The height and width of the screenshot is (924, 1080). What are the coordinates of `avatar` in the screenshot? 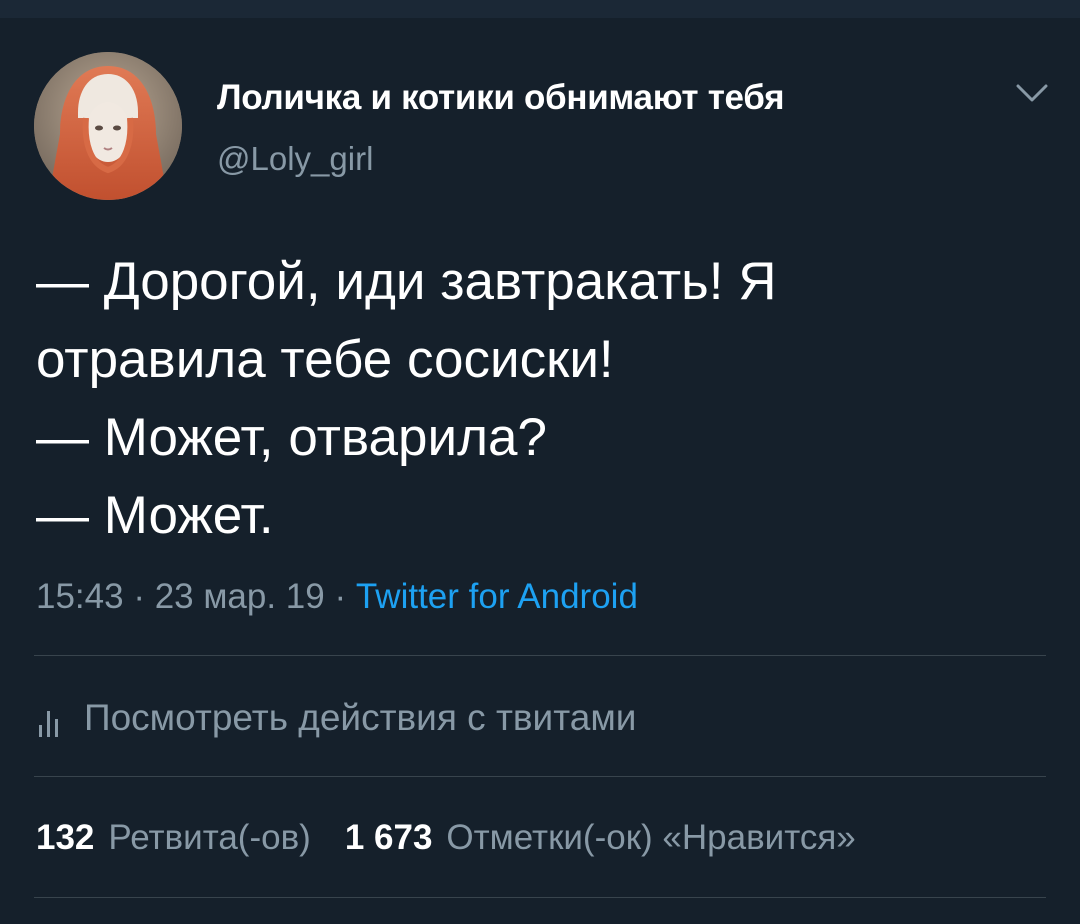 It's located at (108, 126).